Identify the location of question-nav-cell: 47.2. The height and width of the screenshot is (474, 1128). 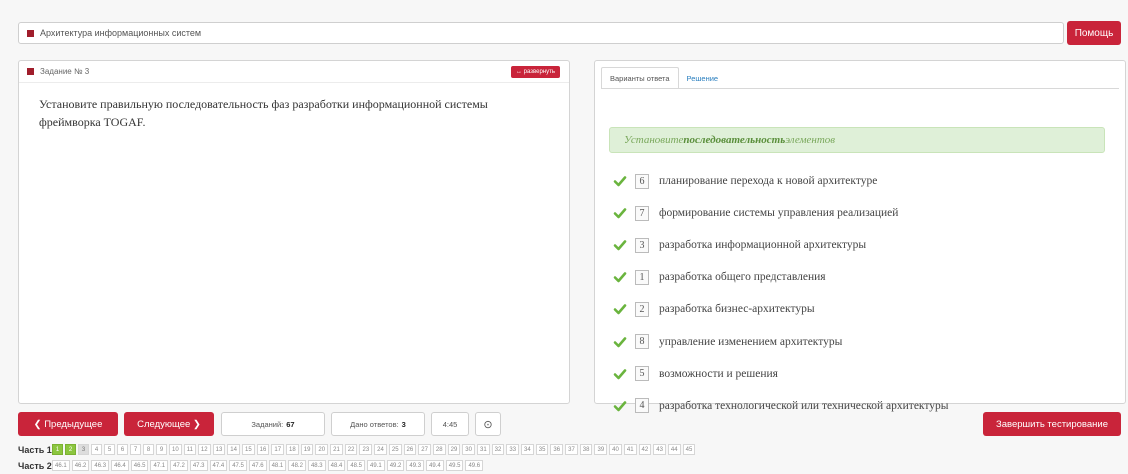
(179, 465).